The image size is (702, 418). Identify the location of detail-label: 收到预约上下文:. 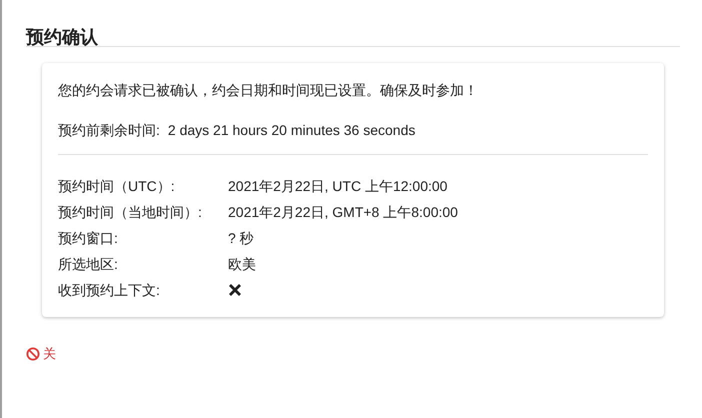
(109, 290).